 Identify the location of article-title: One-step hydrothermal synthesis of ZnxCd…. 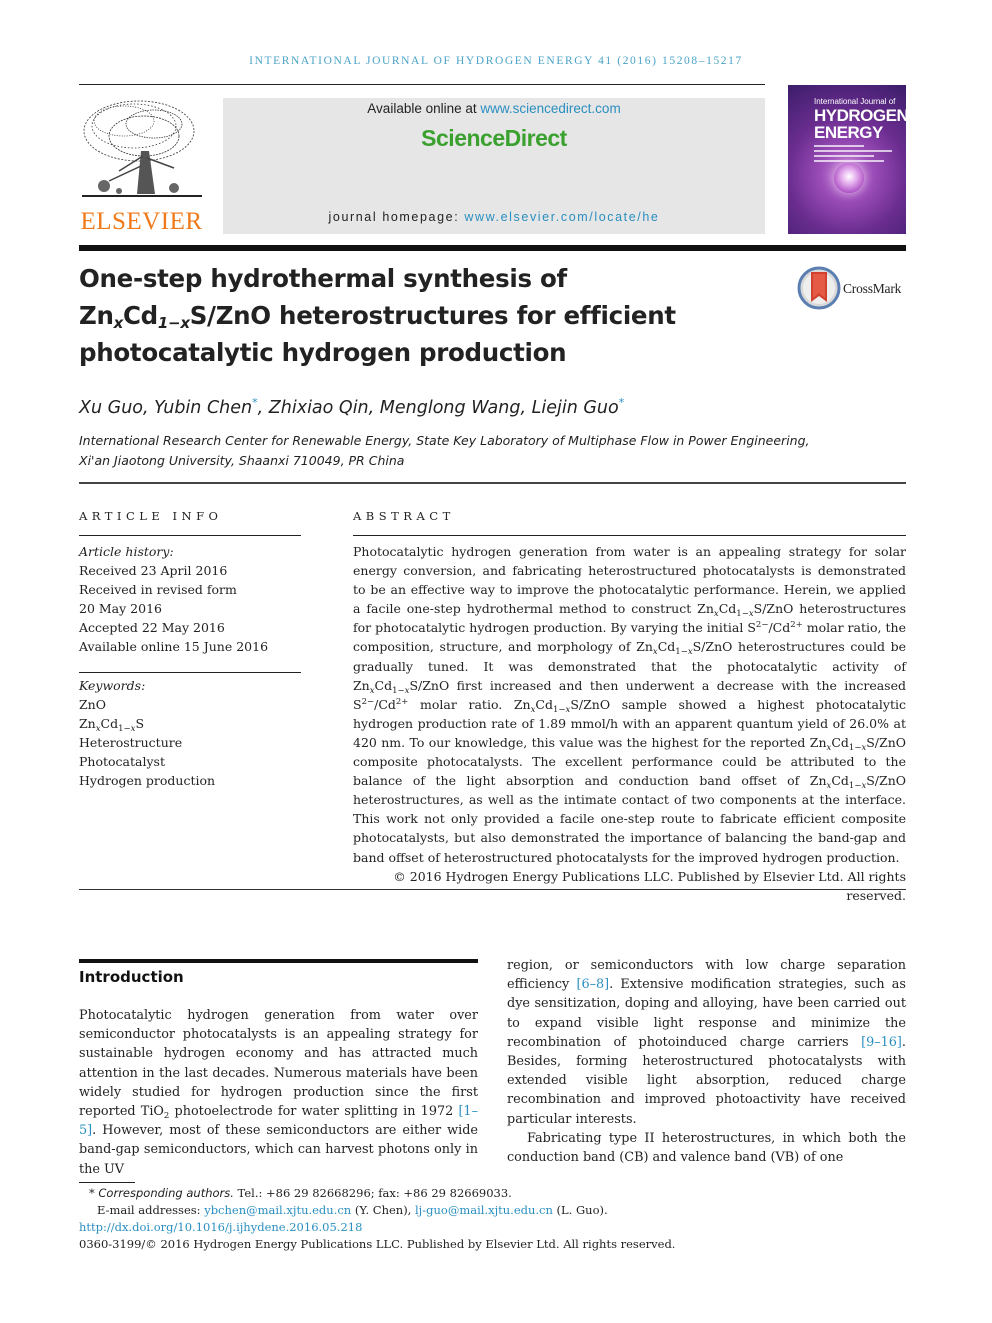
(424, 315).